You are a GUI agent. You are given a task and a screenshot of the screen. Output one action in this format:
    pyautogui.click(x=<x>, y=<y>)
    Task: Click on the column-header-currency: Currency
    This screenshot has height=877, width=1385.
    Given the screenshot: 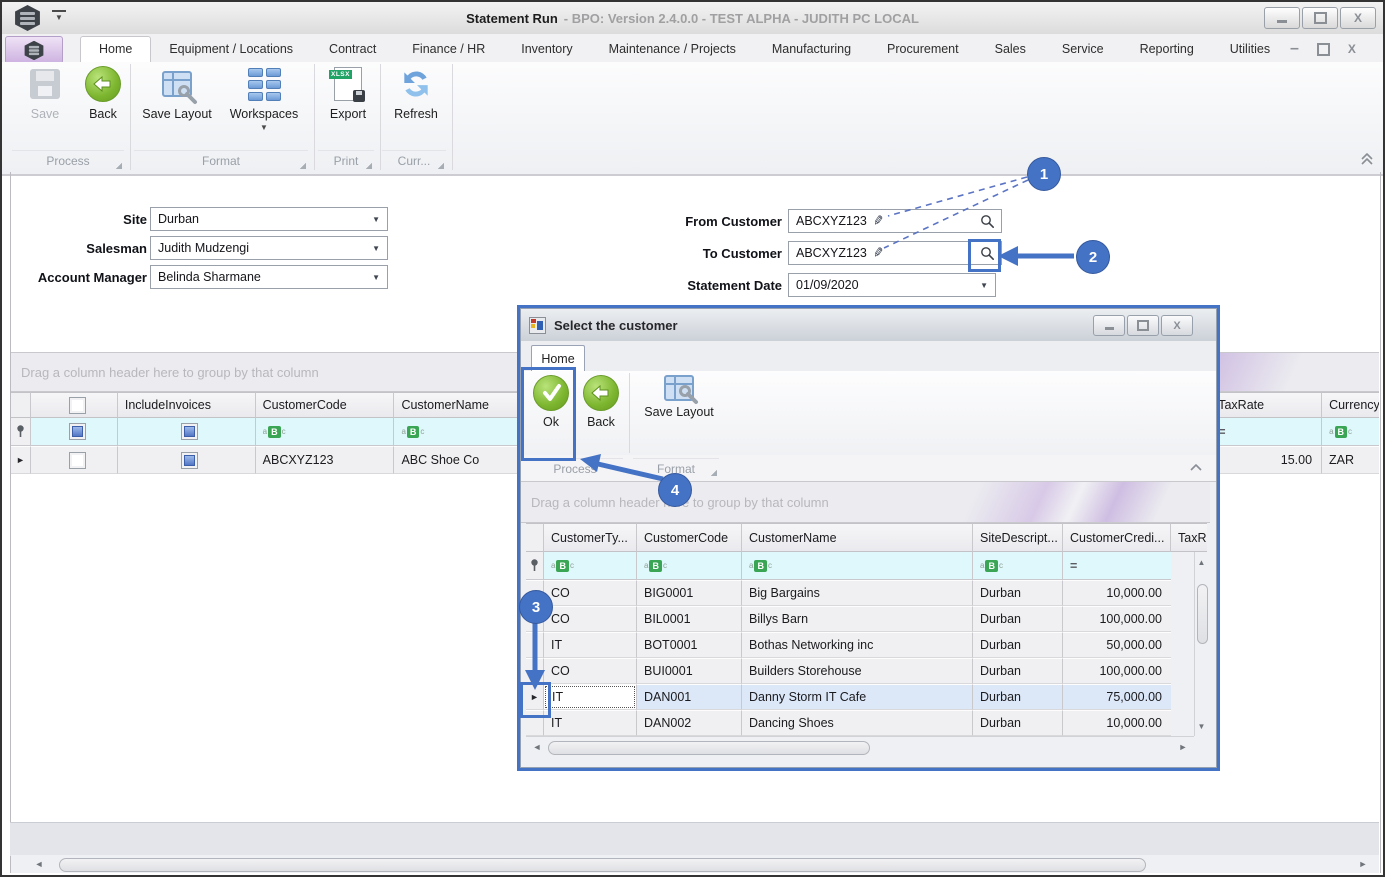 What is the action you would take?
    pyautogui.click(x=1350, y=405)
    